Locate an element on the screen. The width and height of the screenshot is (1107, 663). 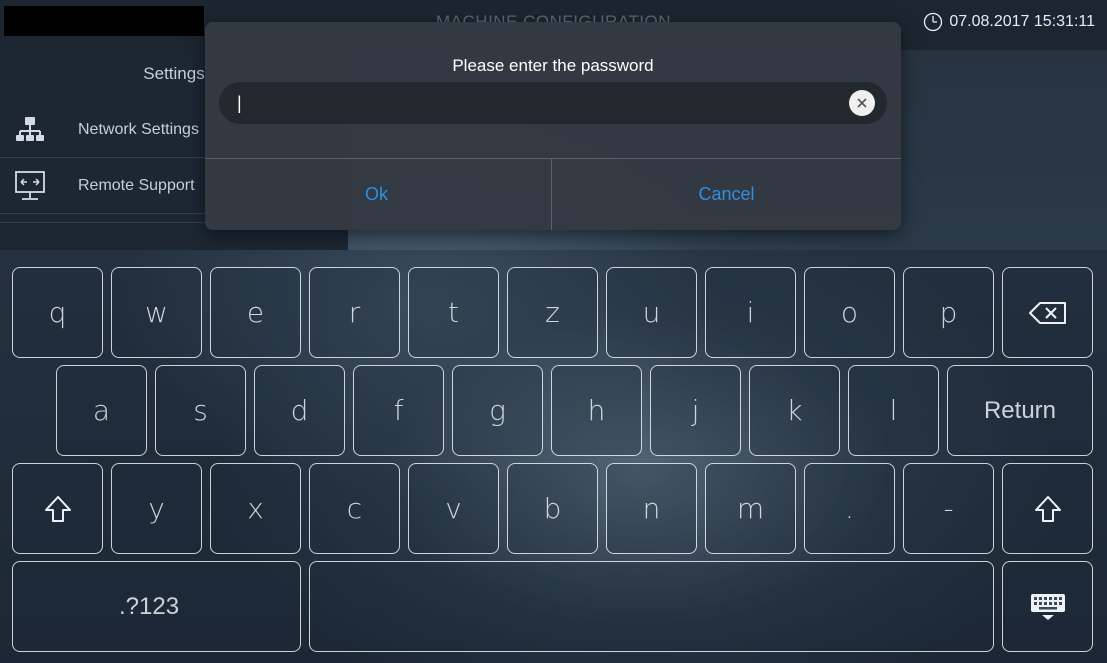
key-w: w is located at coordinates (156, 312).